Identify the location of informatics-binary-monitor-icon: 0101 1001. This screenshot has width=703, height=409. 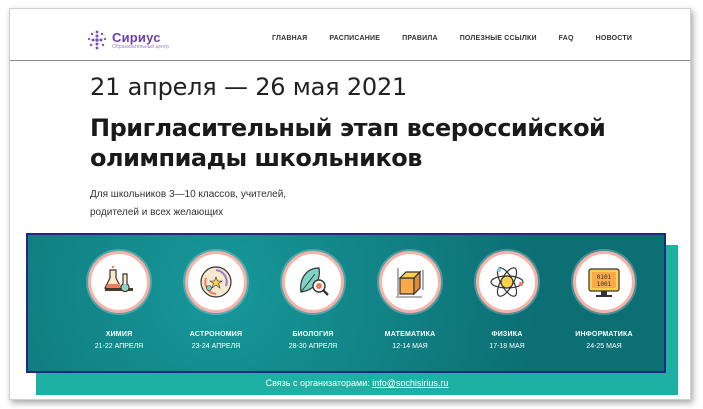
(604, 282).